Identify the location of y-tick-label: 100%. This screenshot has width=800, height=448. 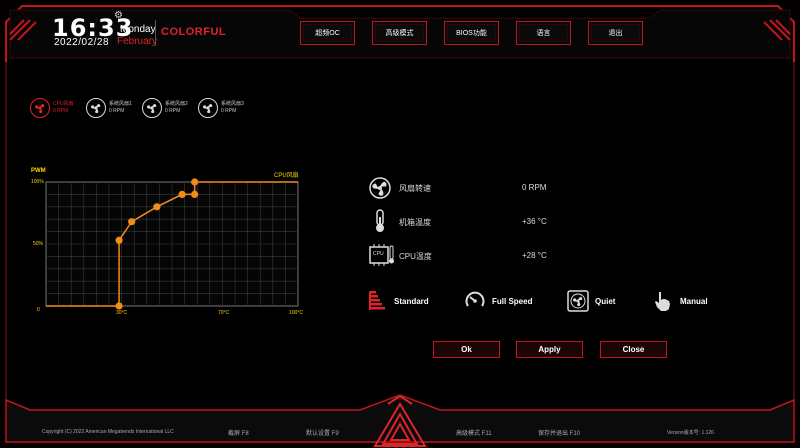
(37, 182).